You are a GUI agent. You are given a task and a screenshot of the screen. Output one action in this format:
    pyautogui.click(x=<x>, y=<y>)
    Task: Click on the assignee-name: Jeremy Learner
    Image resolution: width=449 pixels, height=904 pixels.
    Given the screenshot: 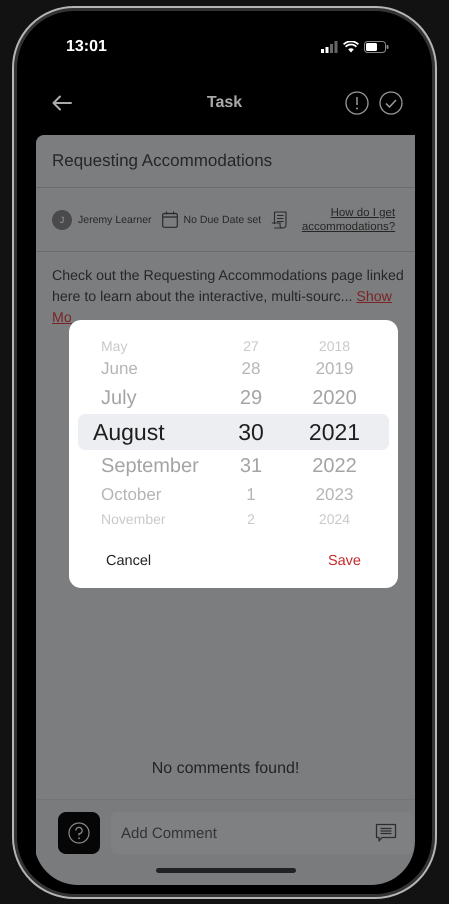 What is the action you would take?
    pyautogui.click(x=115, y=220)
    